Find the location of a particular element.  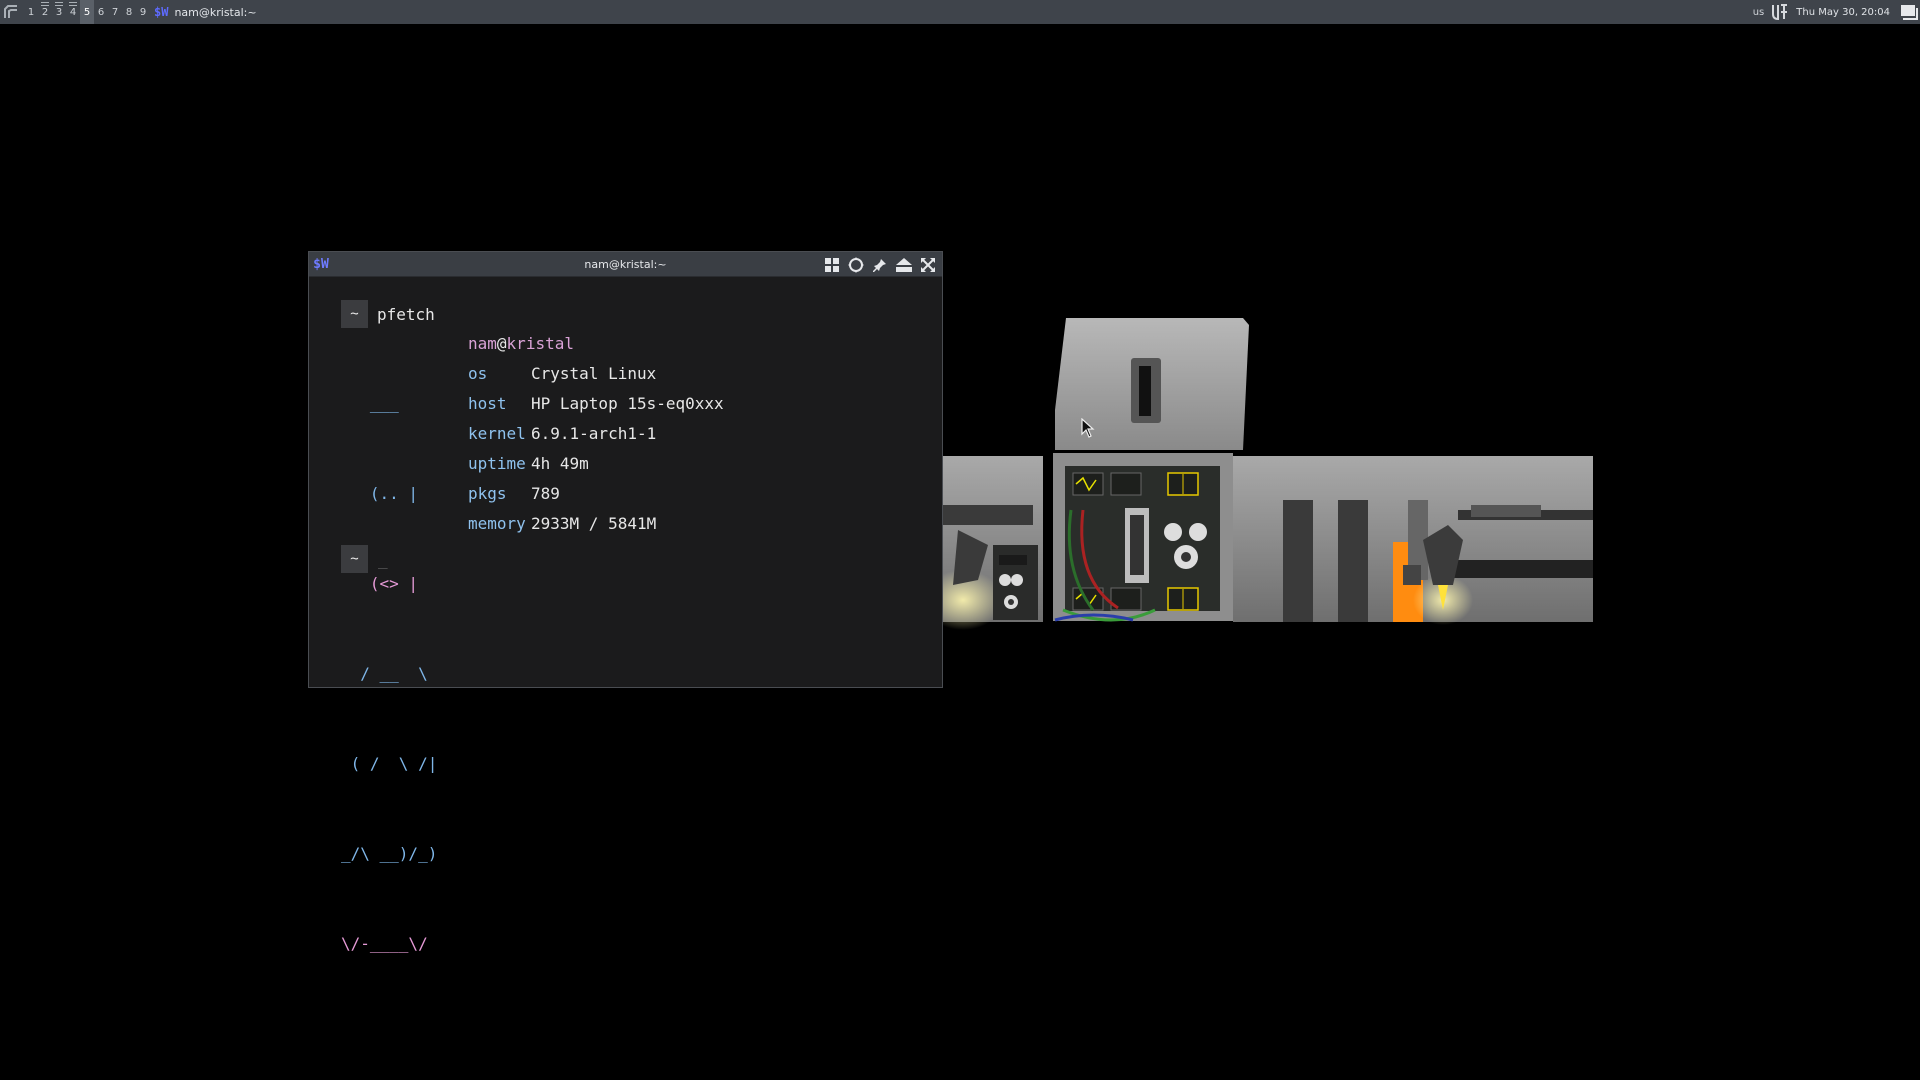

workspace-switcher: 123456789 is located at coordinates (87, 12).